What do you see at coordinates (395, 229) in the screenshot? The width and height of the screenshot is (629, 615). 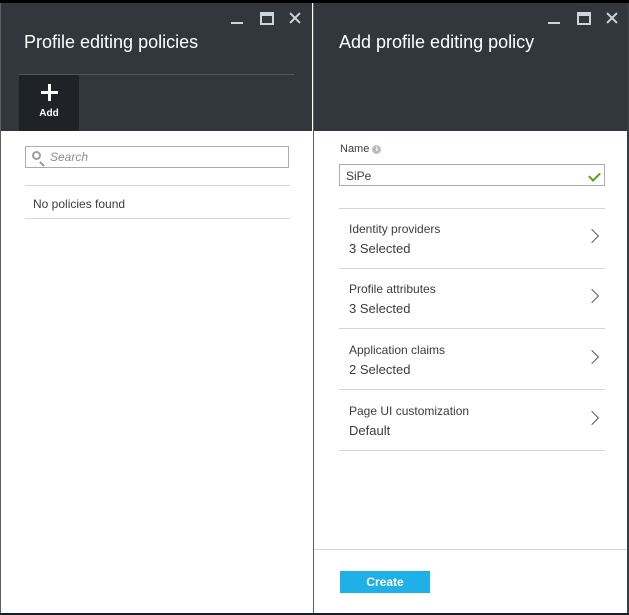 I see `row-label: Identity providers` at bounding box center [395, 229].